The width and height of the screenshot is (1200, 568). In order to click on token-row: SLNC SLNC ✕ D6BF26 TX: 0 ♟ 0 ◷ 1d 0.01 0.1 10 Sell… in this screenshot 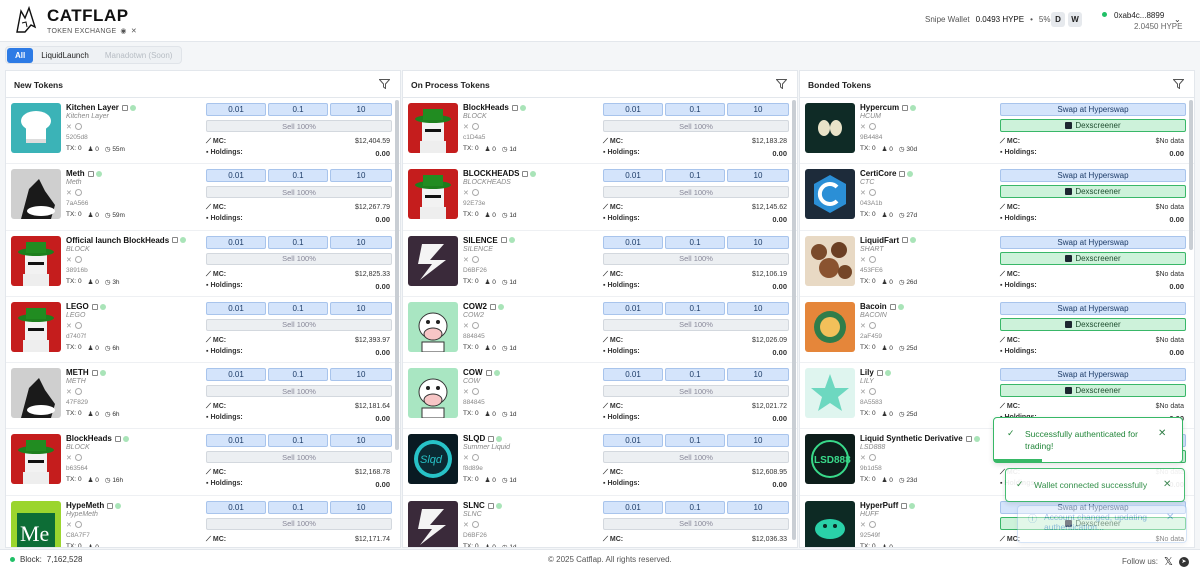, I will do `click(600, 521)`.